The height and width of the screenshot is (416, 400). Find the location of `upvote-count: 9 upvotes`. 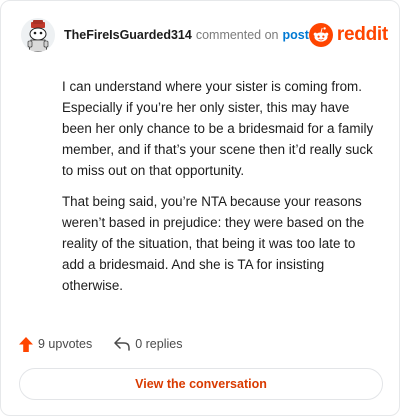

upvote-count: 9 upvotes is located at coordinates (65, 344).